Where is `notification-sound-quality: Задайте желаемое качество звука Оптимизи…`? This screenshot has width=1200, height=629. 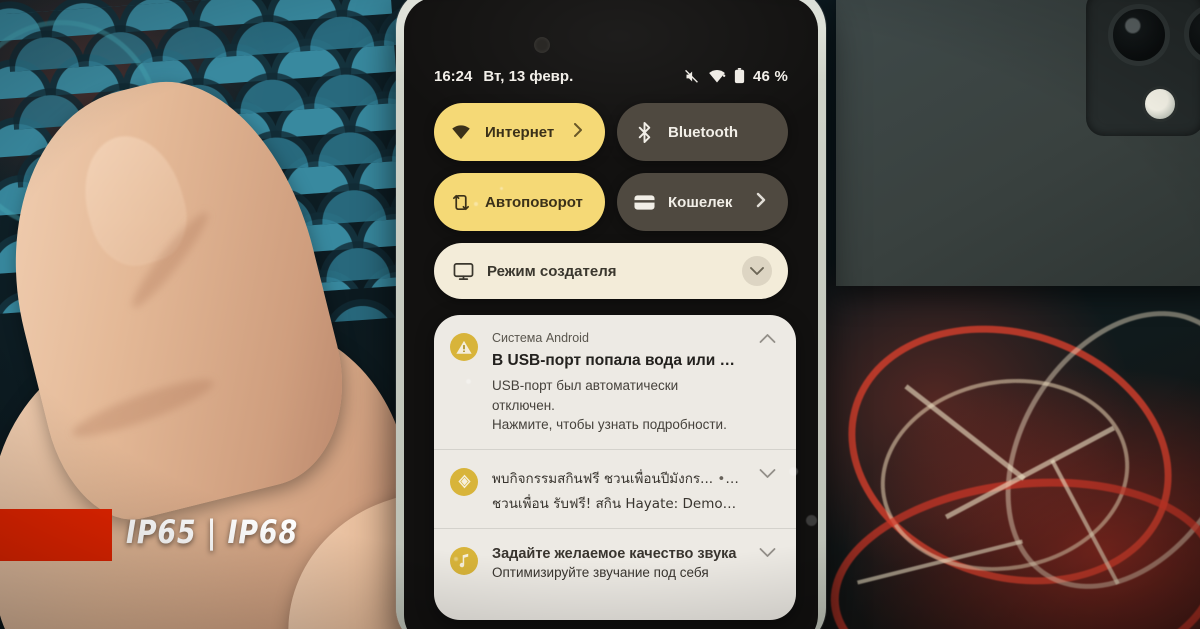
notification-sound-quality: Задайте желаемое качество звука Оптимизи… is located at coordinates (615, 560).